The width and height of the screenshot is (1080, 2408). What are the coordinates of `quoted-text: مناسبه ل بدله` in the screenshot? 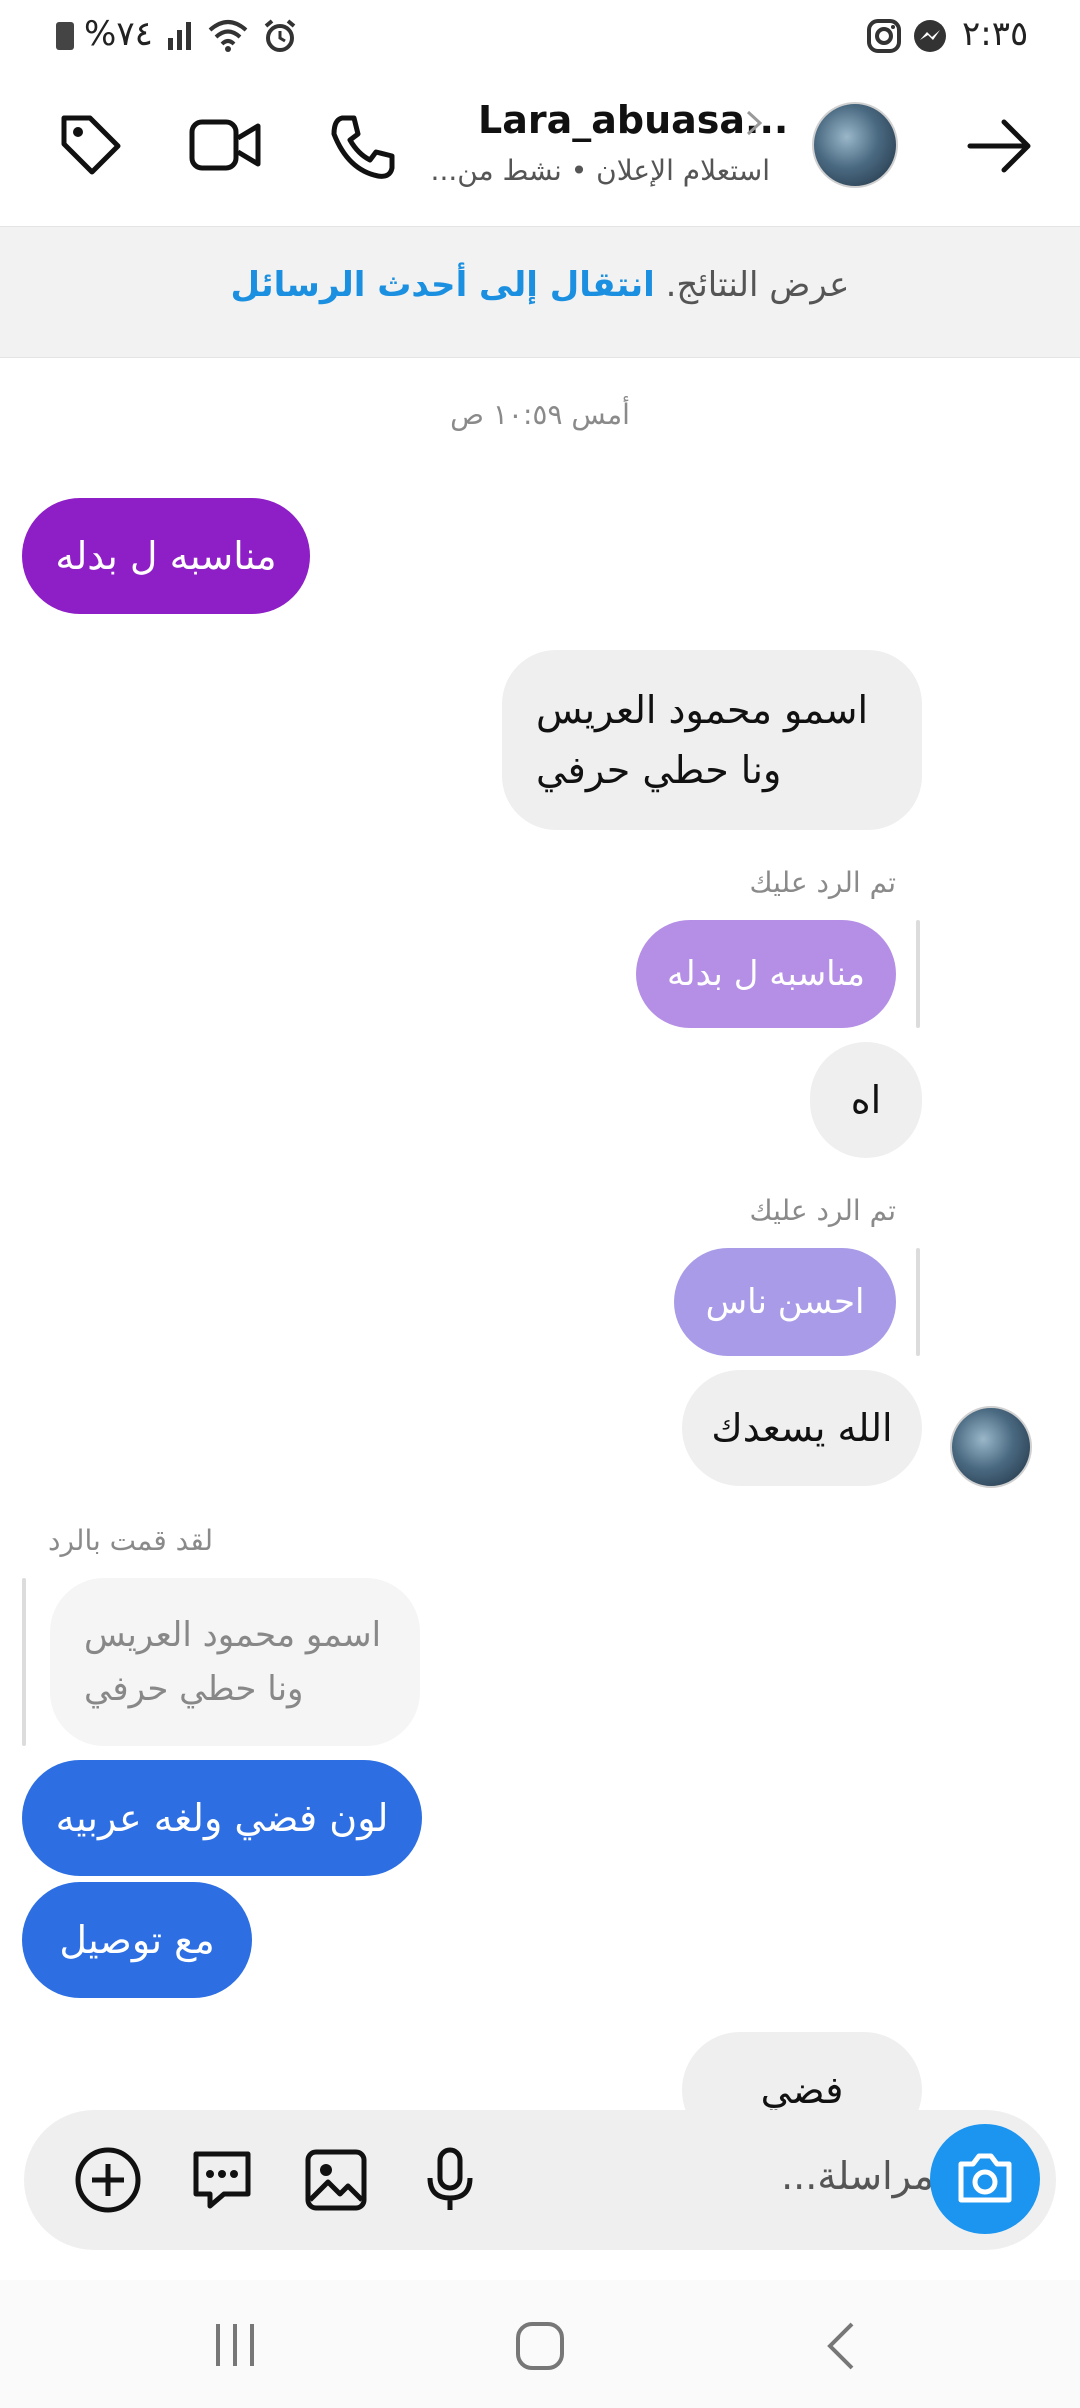 It's located at (766, 974).